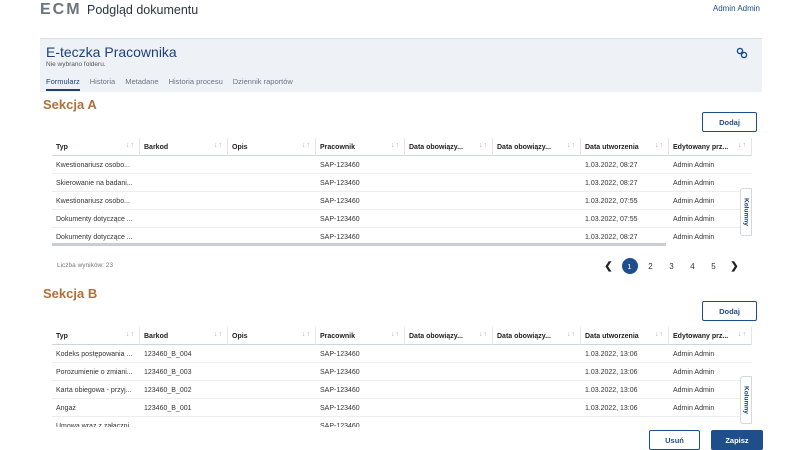  Describe the element at coordinates (746, 400) in the screenshot. I see `section-b-columns-tab: Kolumny` at that location.